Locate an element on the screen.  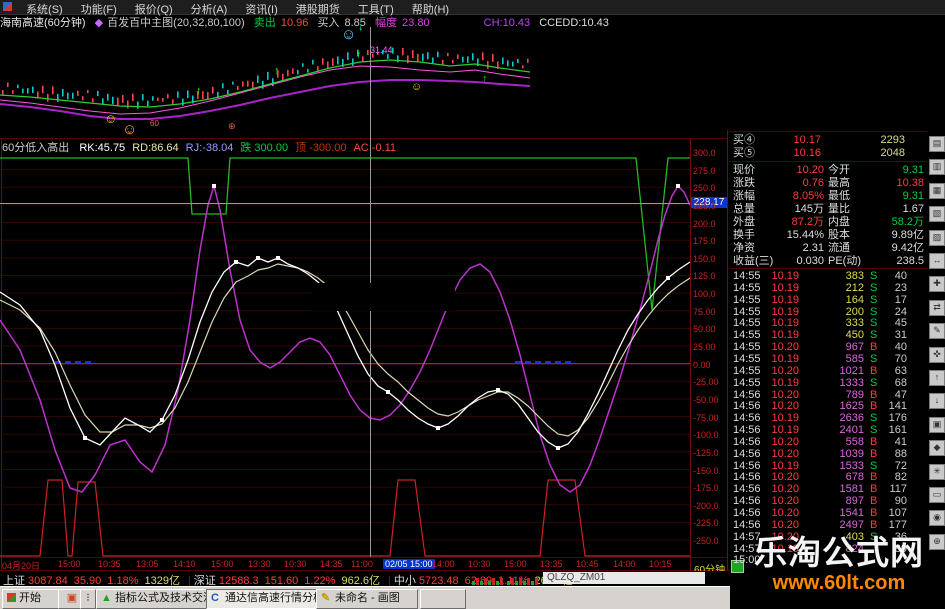
task-window-icon: C is located at coordinates (215, 598).